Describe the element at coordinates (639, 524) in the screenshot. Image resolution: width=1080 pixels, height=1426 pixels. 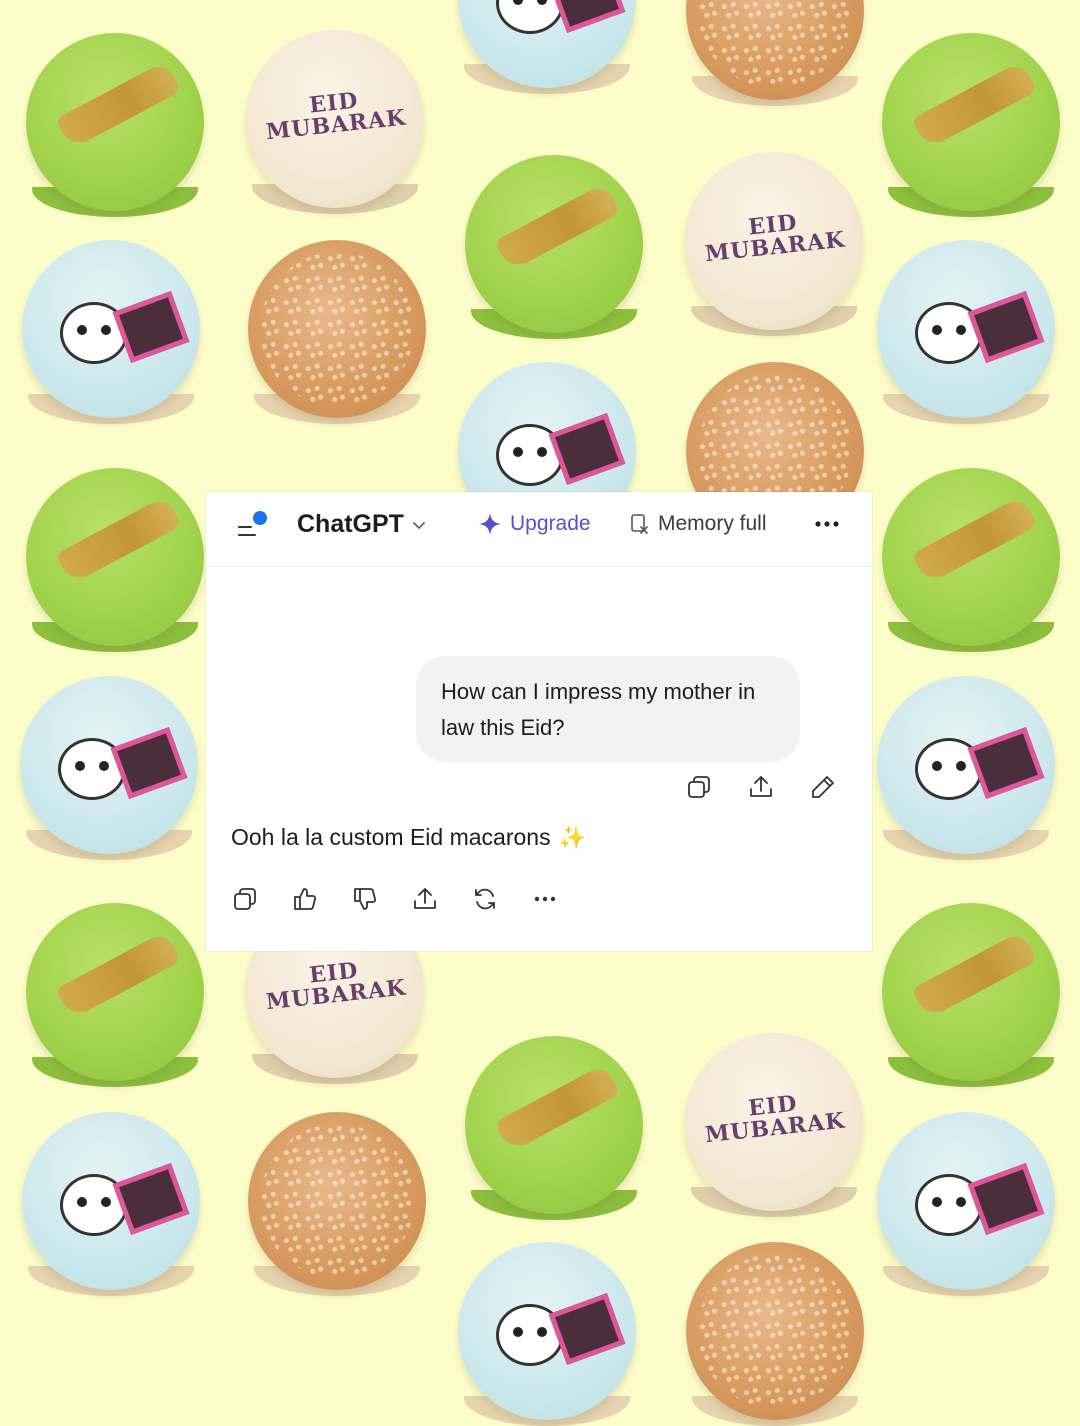
I see `memory-full-icon` at that location.